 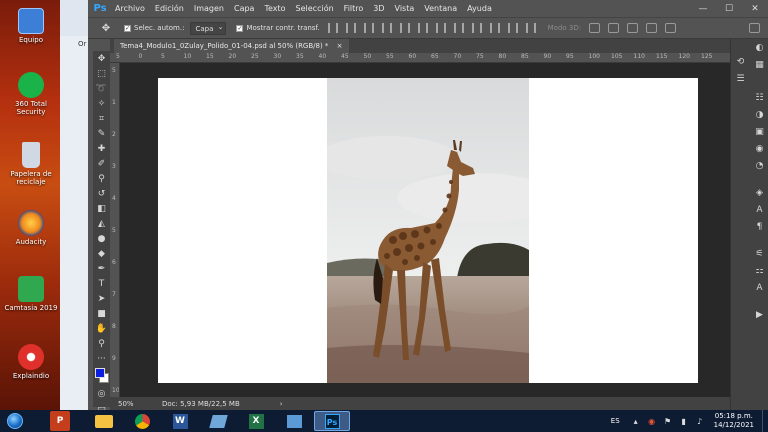 I want to click on language-indicator: ES, so click(x=615, y=421).